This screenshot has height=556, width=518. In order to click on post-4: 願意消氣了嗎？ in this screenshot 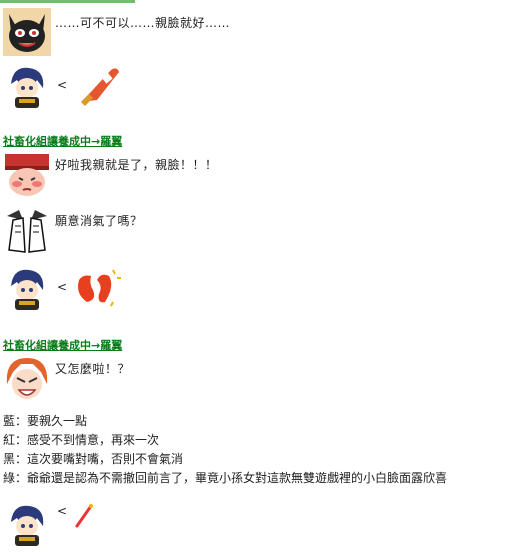, I will do `click(73, 230)`.